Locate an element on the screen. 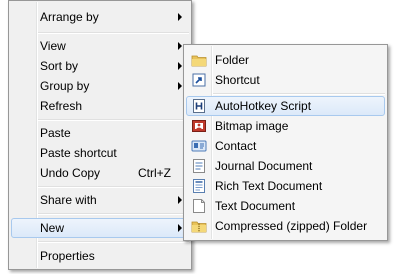 Image resolution: width=400 pixels, height=274 pixels. menu-item-label: Arrange by is located at coordinates (69, 17).